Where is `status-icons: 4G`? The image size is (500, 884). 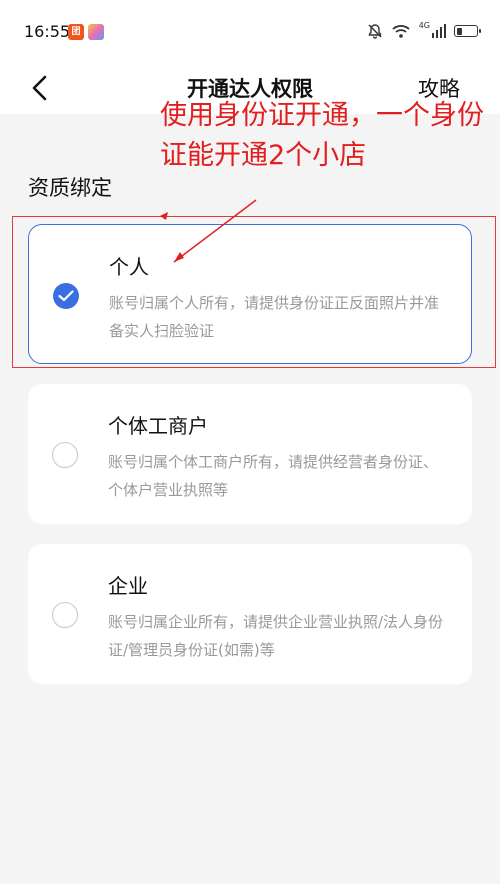 status-icons: 4G is located at coordinates (424, 31).